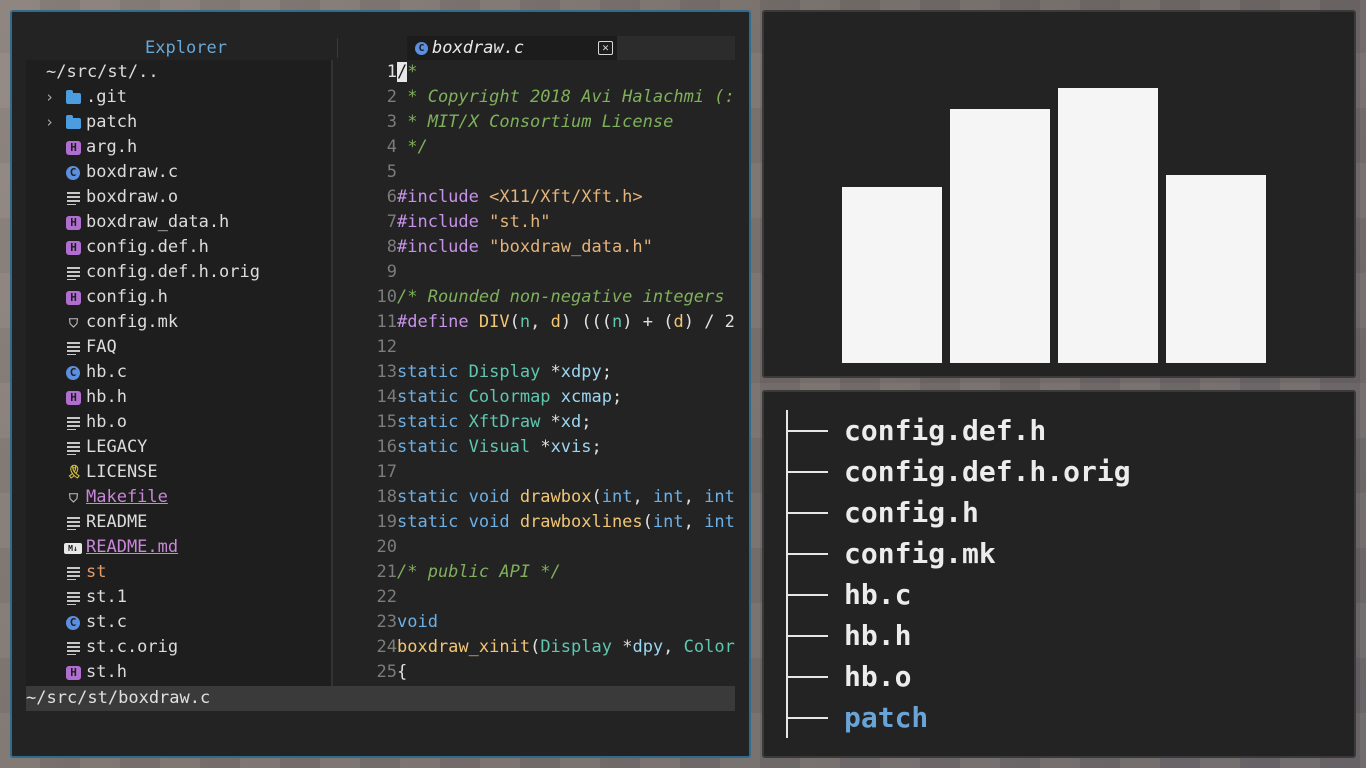  What do you see at coordinates (178, 472) in the screenshot?
I see `explorer-item: 🎗 LICENSE` at bounding box center [178, 472].